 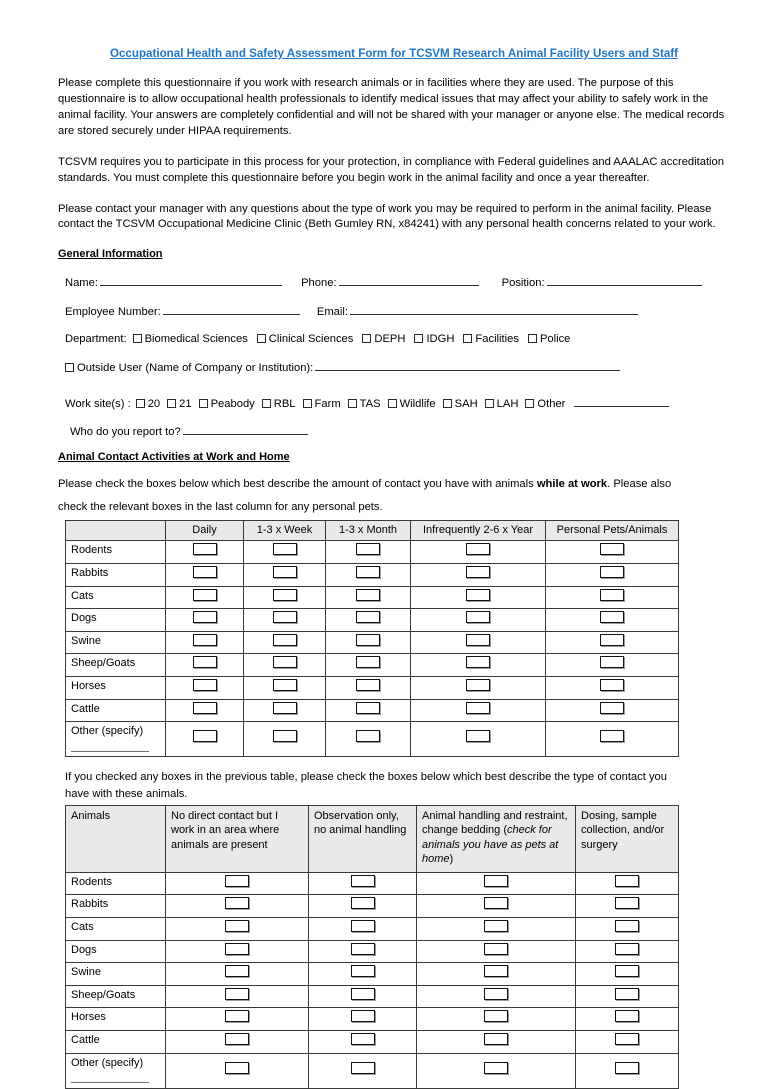 I want to click on work-site-checkbox-farm: Farm, so click(x=321, y=405).